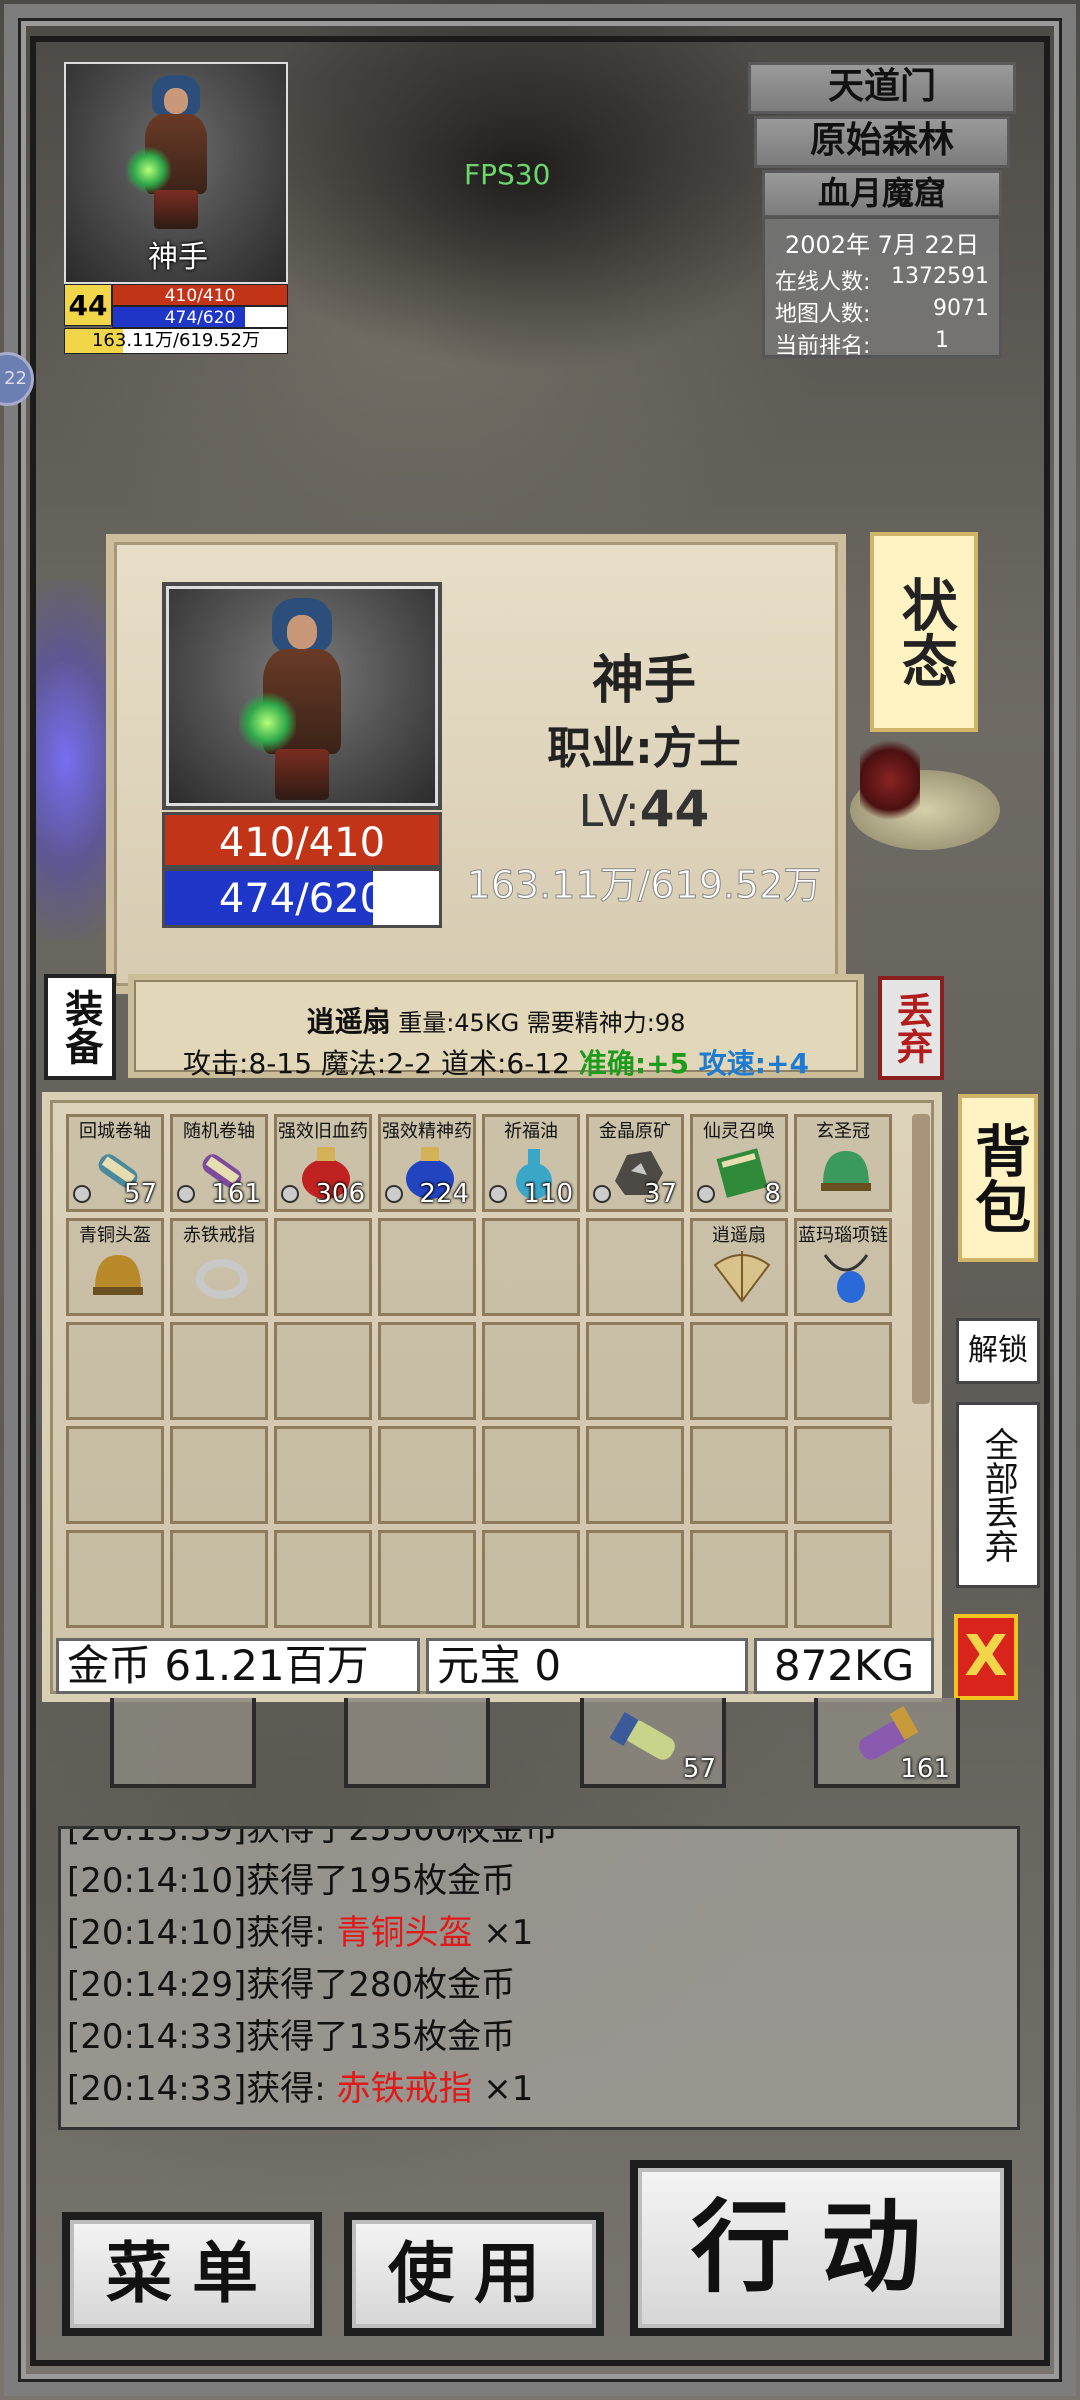 The image size is (1080, 2400). I want to click on bag-item: 强效旧血药 306, so click(323, 1163).